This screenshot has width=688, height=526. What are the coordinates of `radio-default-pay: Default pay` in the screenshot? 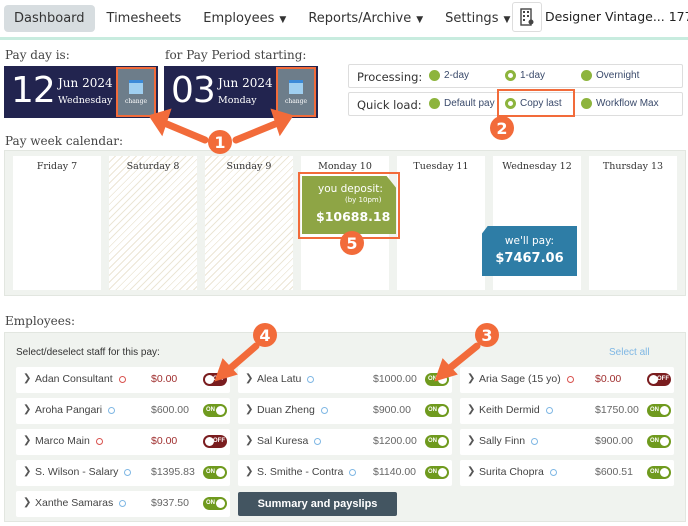 It's located at (462, 103).